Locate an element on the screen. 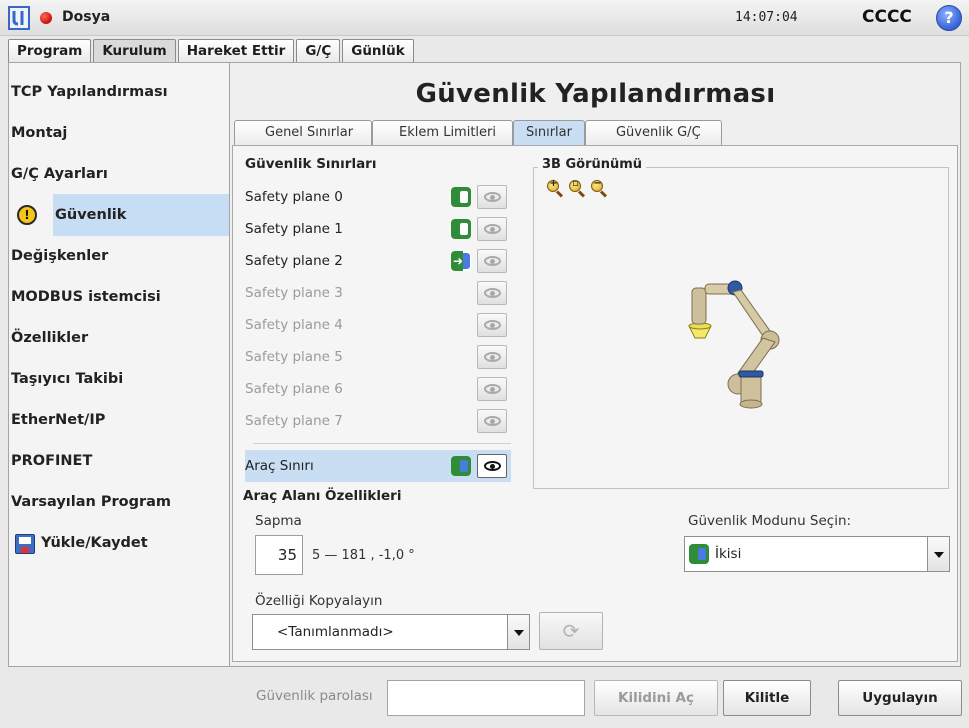 Image resolution: width=969 pixels, height=728 pixels. sidebar-item-ozellikler: Özellikler is located at coordinates (119, 338).